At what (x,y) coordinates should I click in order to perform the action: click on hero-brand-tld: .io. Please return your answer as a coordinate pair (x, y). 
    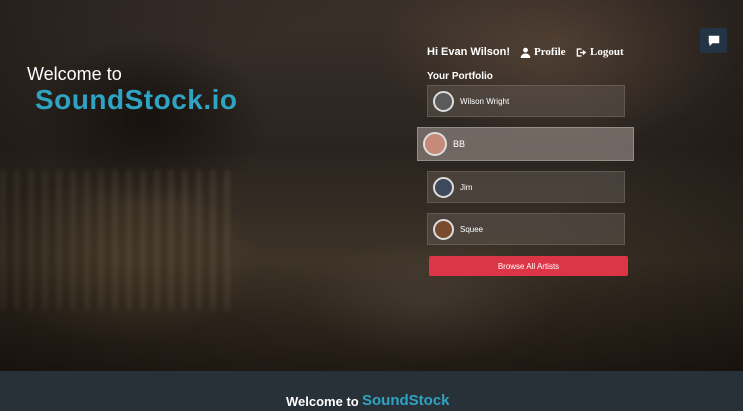
    Looking at the image, I should click on (220, 99).